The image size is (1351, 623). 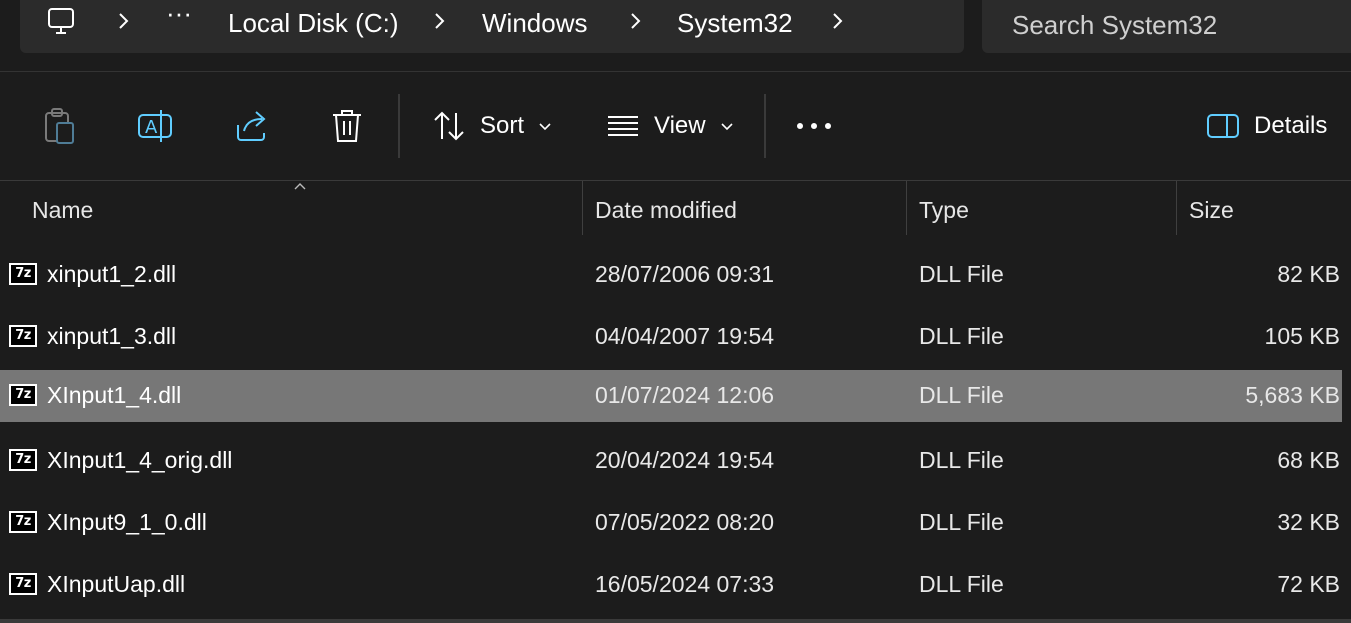 I want to click on column-header-size: Size, so click(x=1211, y=210).